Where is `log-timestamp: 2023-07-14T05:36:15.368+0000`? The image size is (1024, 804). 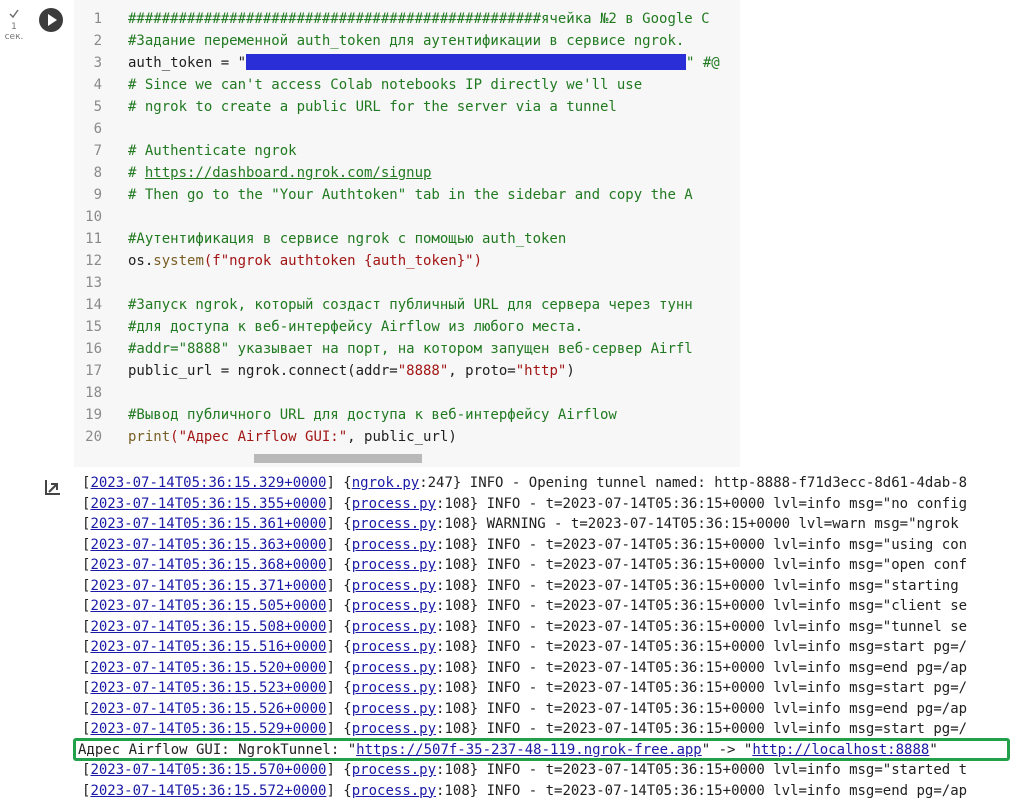
log-timestamp: 2023-07-14T05:36:15.368+0000 is located at coordinates (208, 565).